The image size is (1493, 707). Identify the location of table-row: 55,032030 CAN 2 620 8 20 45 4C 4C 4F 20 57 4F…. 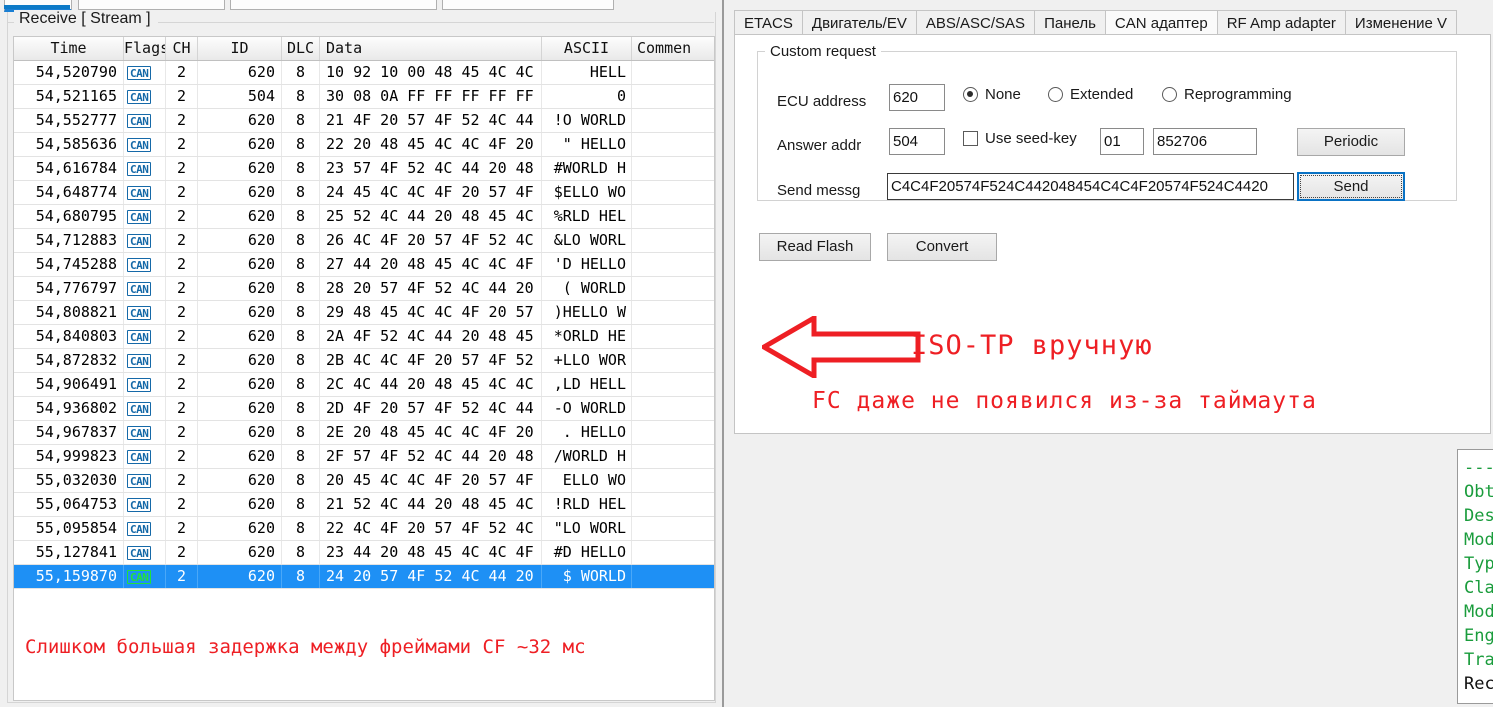
(364, 481).